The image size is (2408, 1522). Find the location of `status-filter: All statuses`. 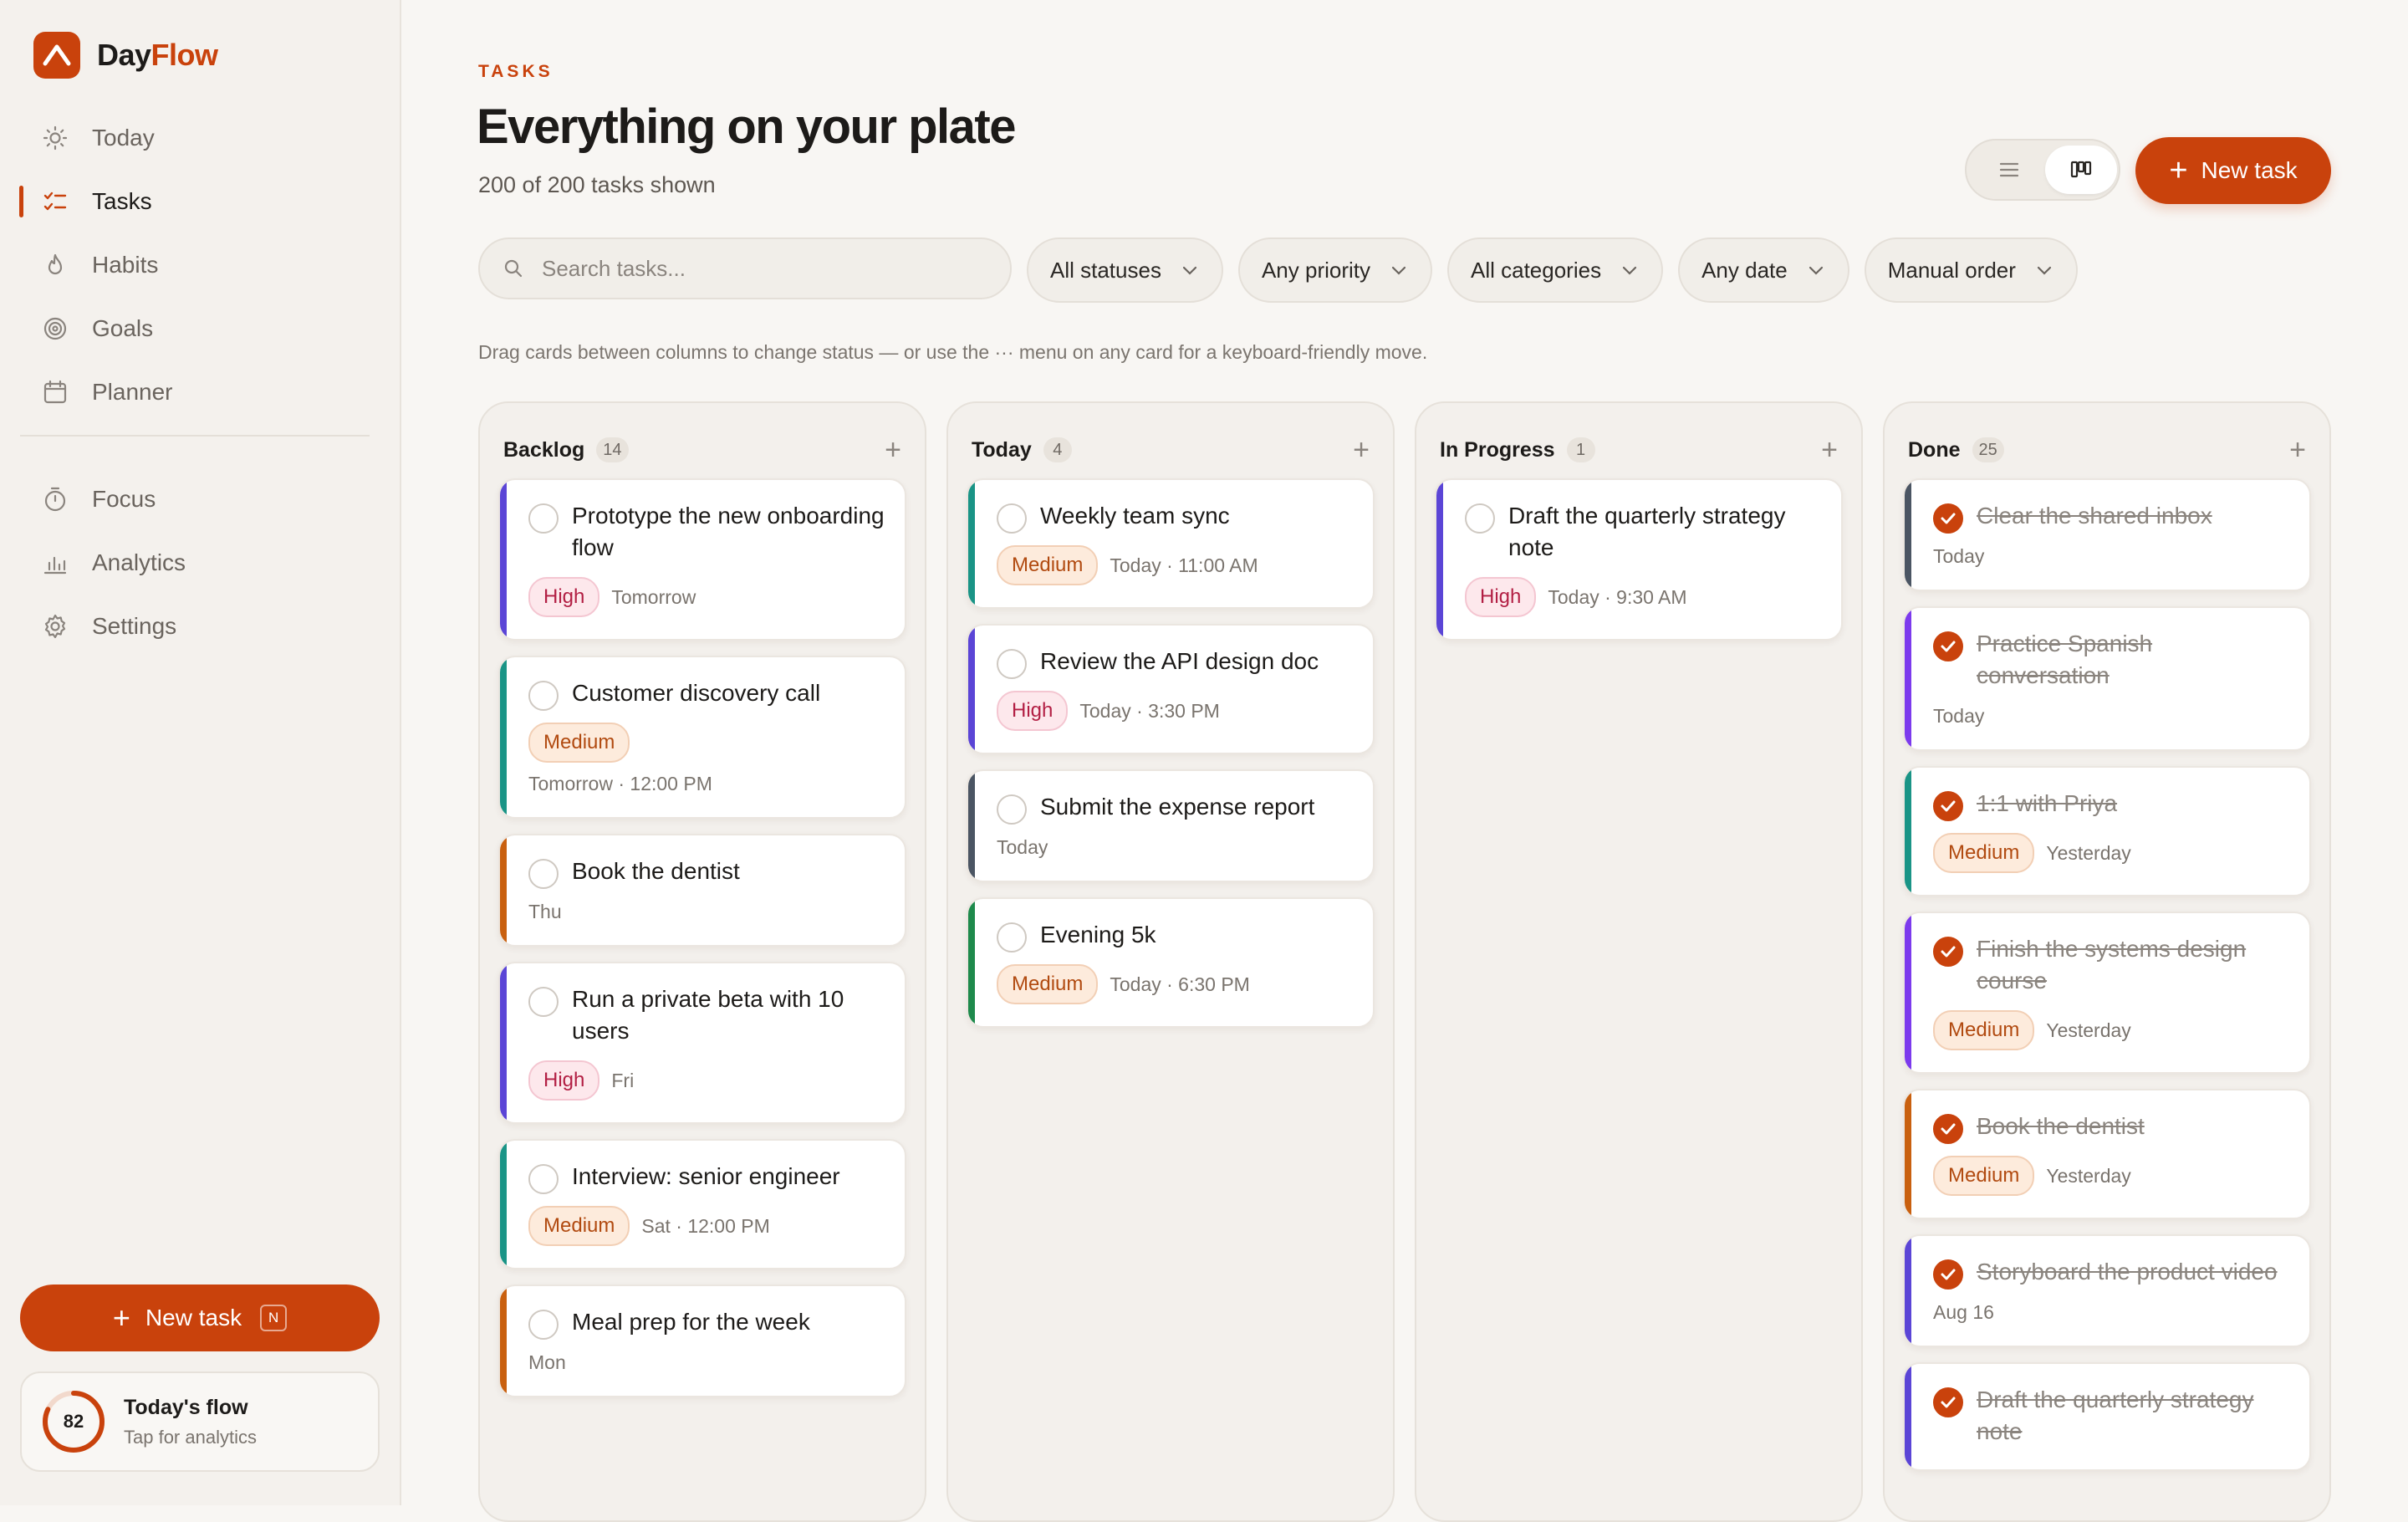

status-filter: All statuses is located at coordinates (1125, 270).